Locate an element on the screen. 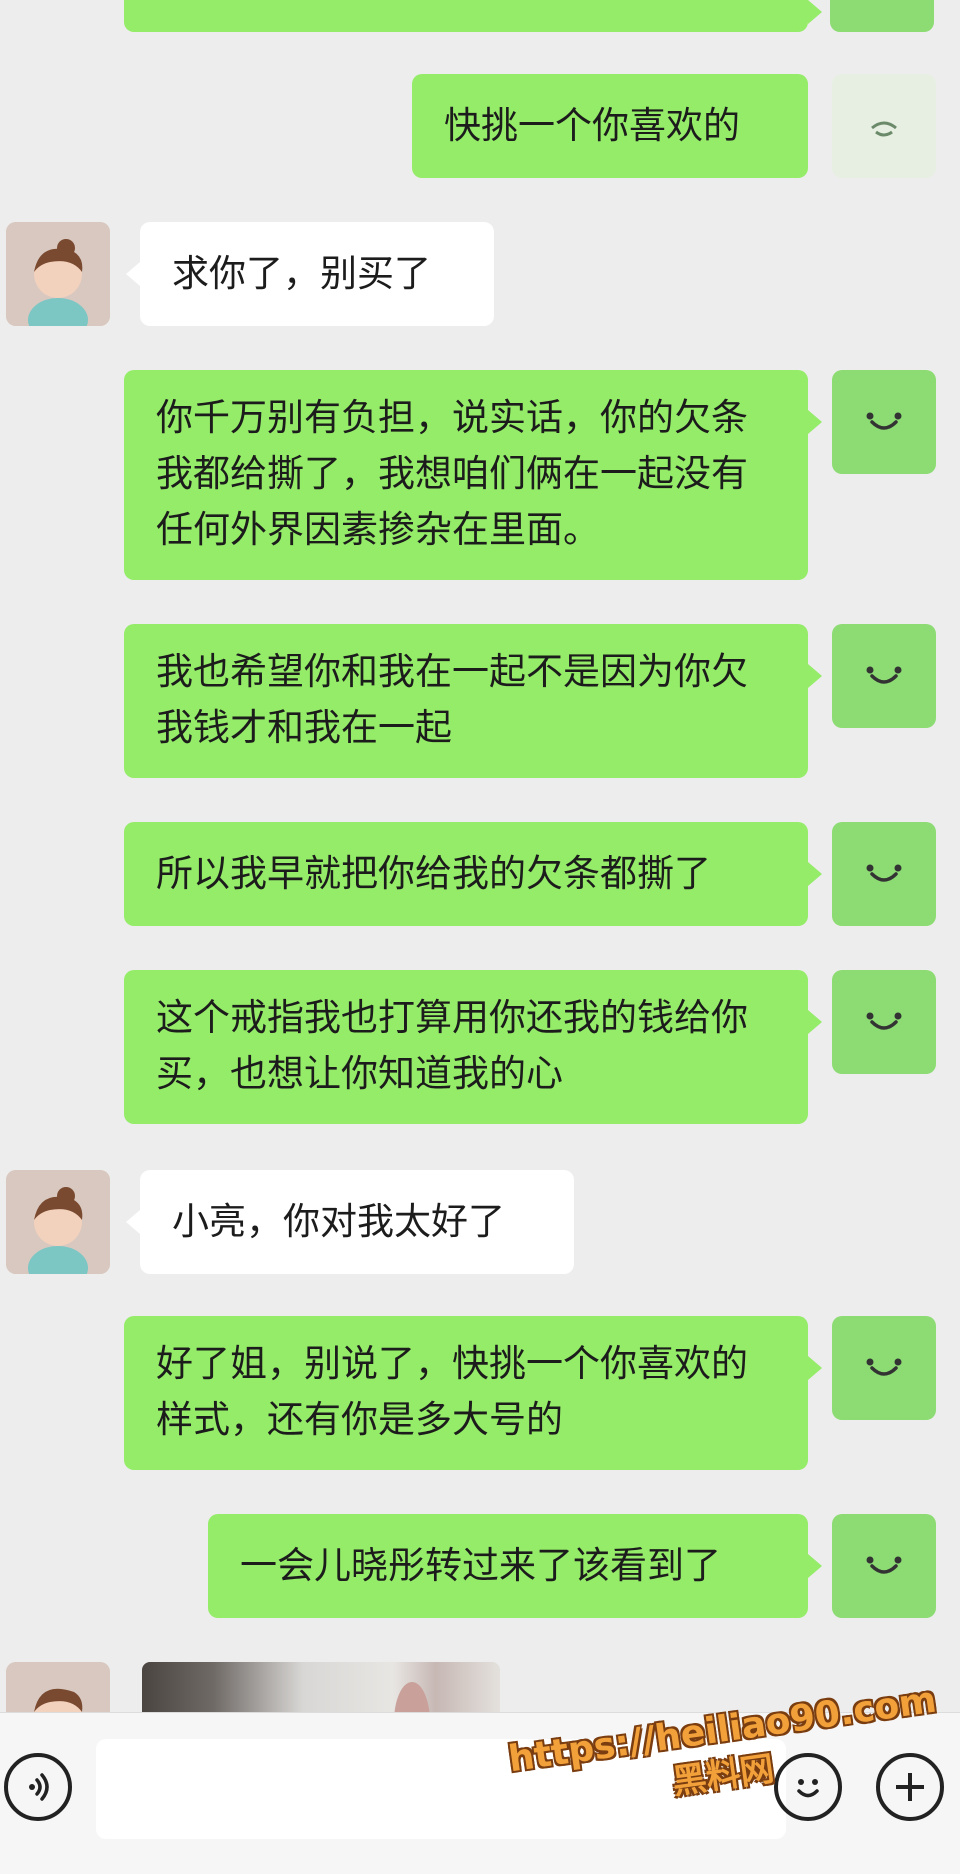 The height and width of the screenshot is (1874, 960). message-bubble: 小亮，你对我太好了 is located at coordinates (350, 1222).